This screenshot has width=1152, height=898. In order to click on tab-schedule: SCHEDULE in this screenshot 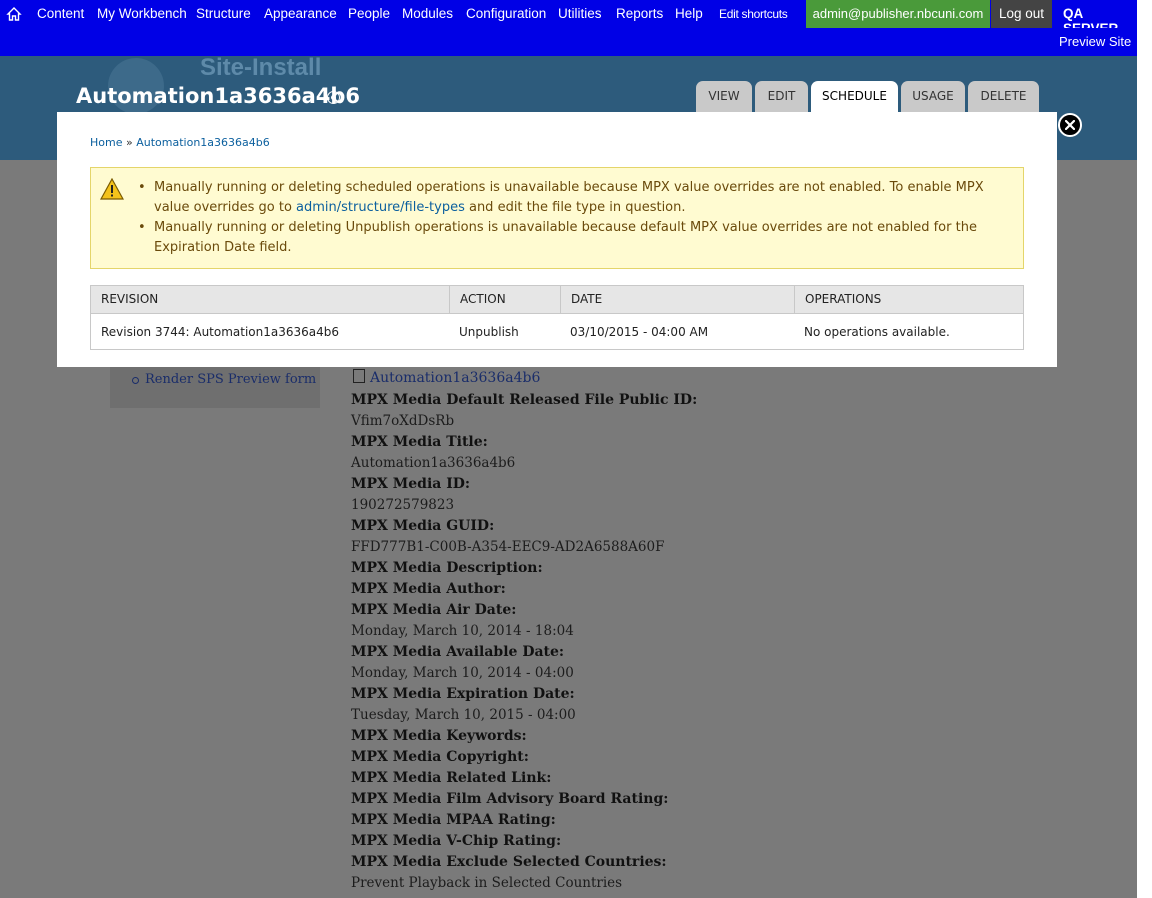, I will do `click(854, 96)`.